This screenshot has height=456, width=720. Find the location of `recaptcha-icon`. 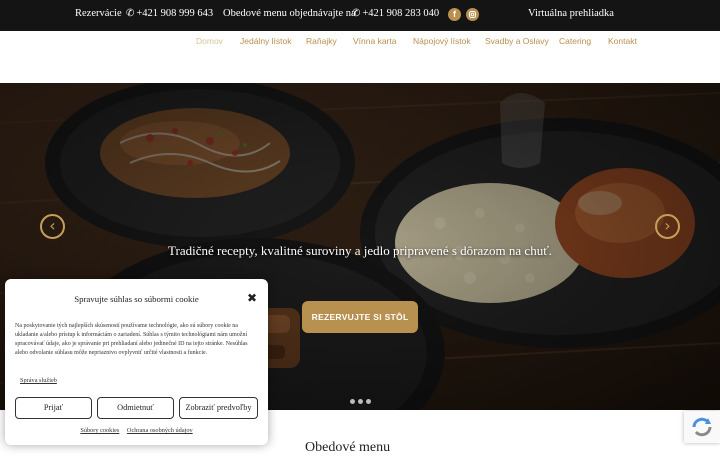

recaptcha-icon is located at coordinates (702, 427).